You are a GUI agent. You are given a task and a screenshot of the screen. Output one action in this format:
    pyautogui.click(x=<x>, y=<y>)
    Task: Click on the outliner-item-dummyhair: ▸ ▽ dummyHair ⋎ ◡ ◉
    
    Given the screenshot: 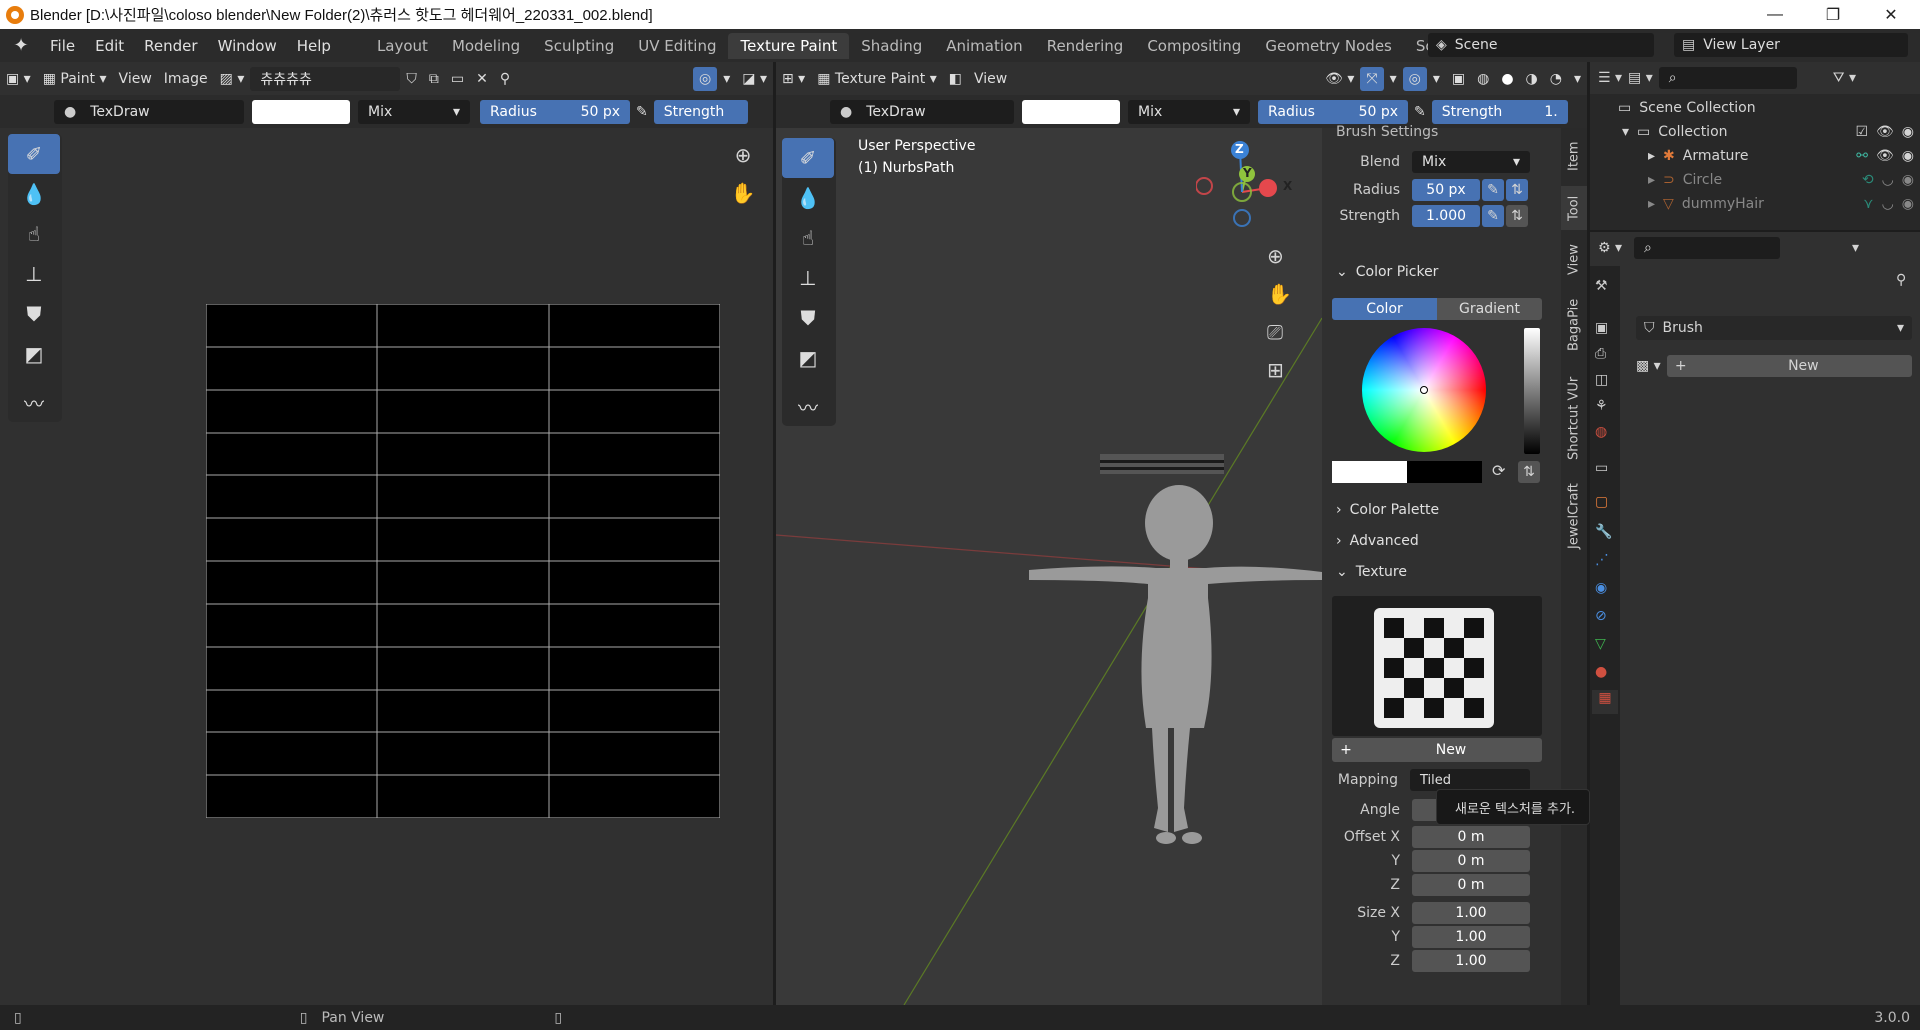 What is the action you would take?
    pyautogui.click(x=1781, y=204)
    